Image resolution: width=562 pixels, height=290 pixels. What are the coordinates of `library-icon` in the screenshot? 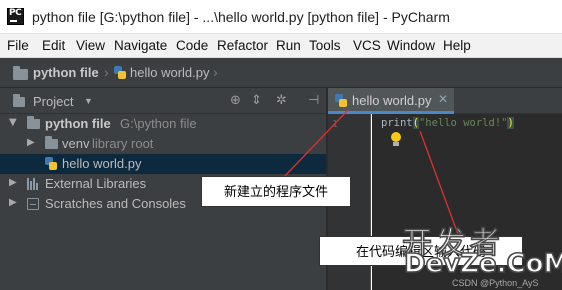 It's located at (33, 184).